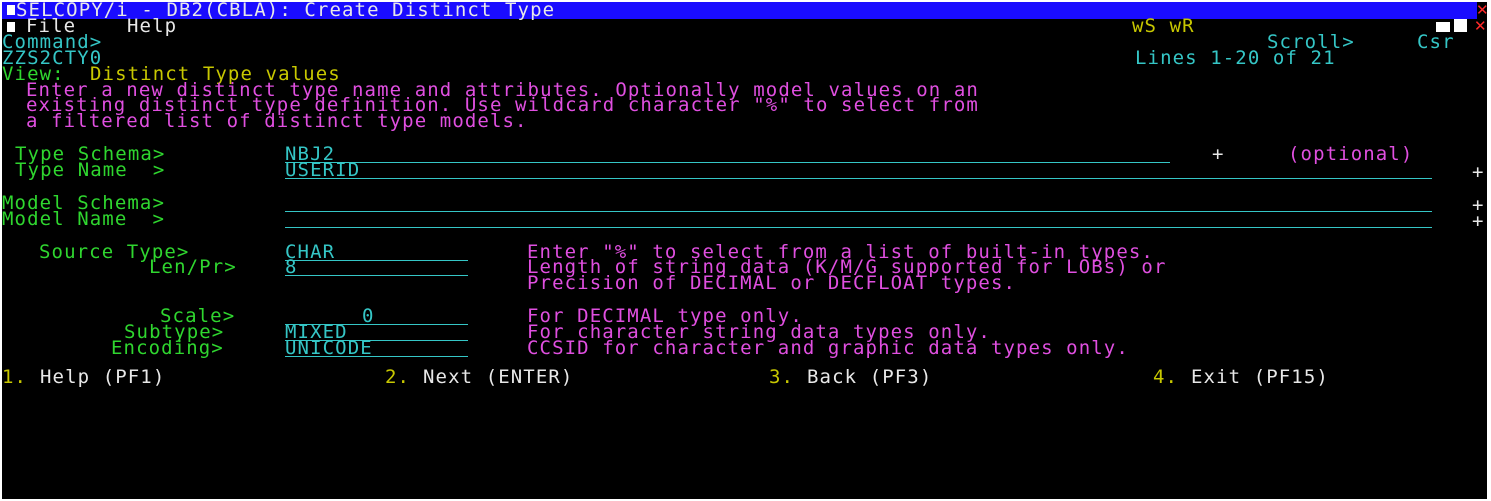  What do you see at coordinates (1481, 10) in the screenshot?
I see `close-icon: ✕` at bounding box center [1481, 10].